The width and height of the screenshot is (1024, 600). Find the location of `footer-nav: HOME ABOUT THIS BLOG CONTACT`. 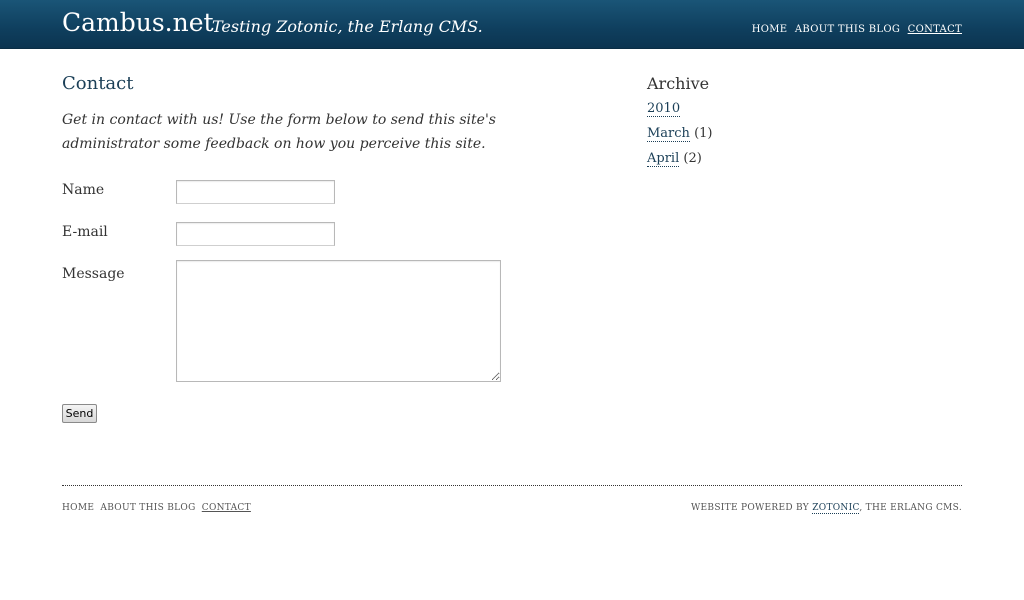

footer-nav: HOME ABOUT THIS BLOG CONTACT is located at coordinates (158, 508).